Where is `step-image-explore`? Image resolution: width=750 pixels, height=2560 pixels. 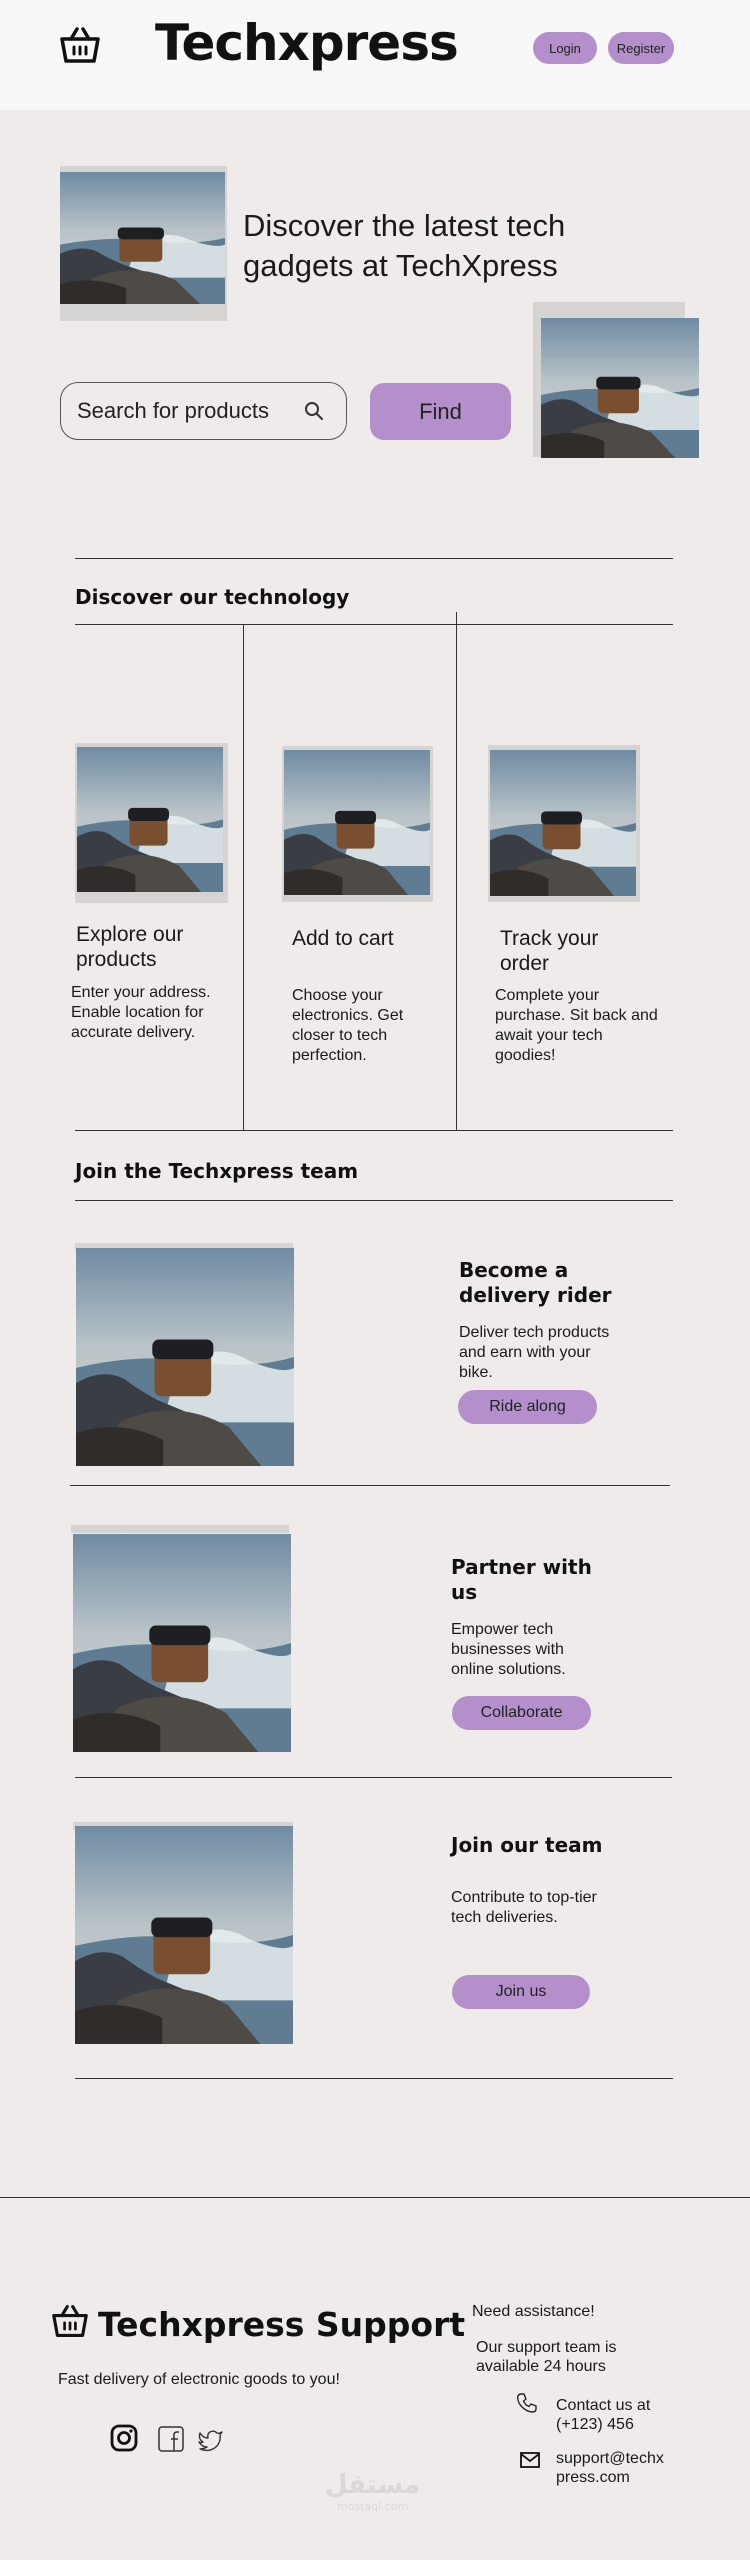 step-image-explore is located at coordinates (150, 819).